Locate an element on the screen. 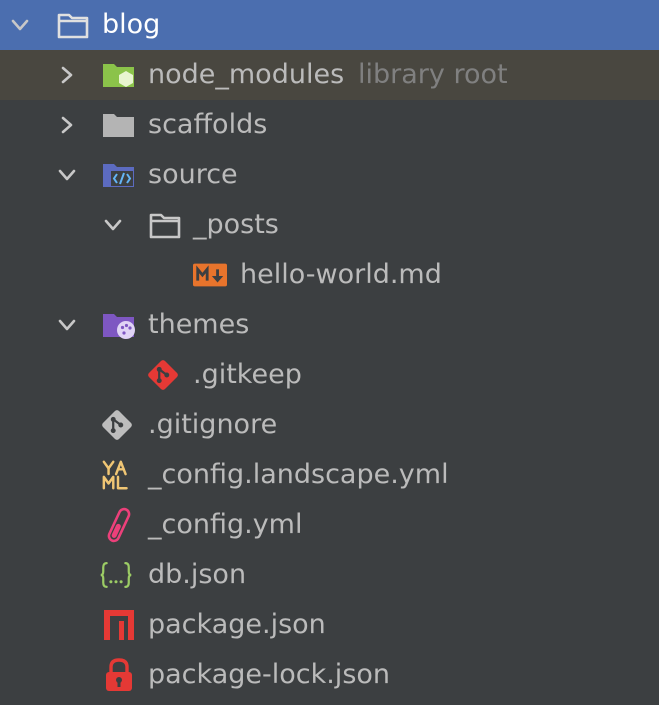 This screenshot has width=659, height=705. tree-item-package-lock: package-lock.json is located at coordinates (329, 675).